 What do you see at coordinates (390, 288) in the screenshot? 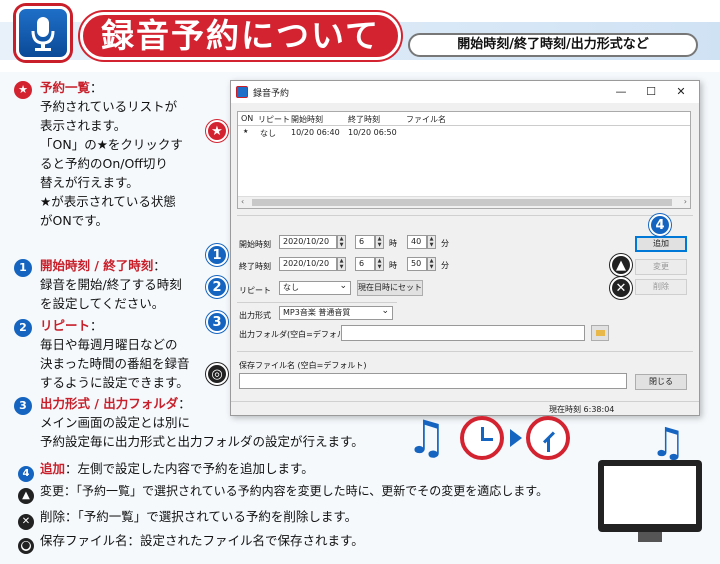
I see `set-now-button: 現在日時にセット` at bounding box center [390, 288].